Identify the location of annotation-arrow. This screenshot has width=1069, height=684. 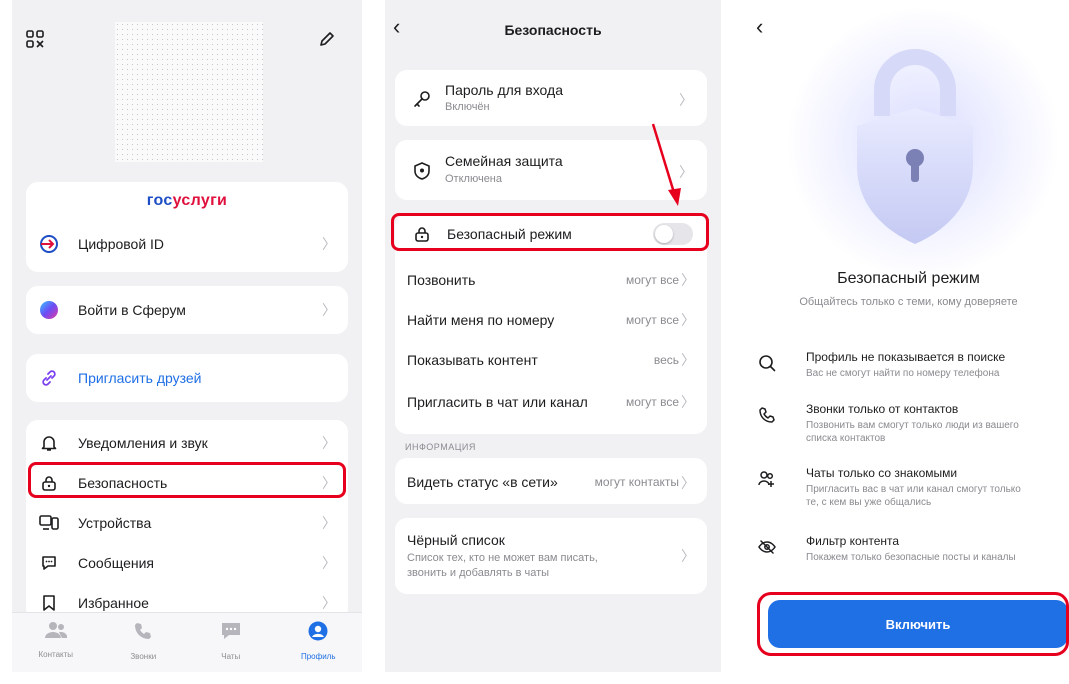
(666, 164).